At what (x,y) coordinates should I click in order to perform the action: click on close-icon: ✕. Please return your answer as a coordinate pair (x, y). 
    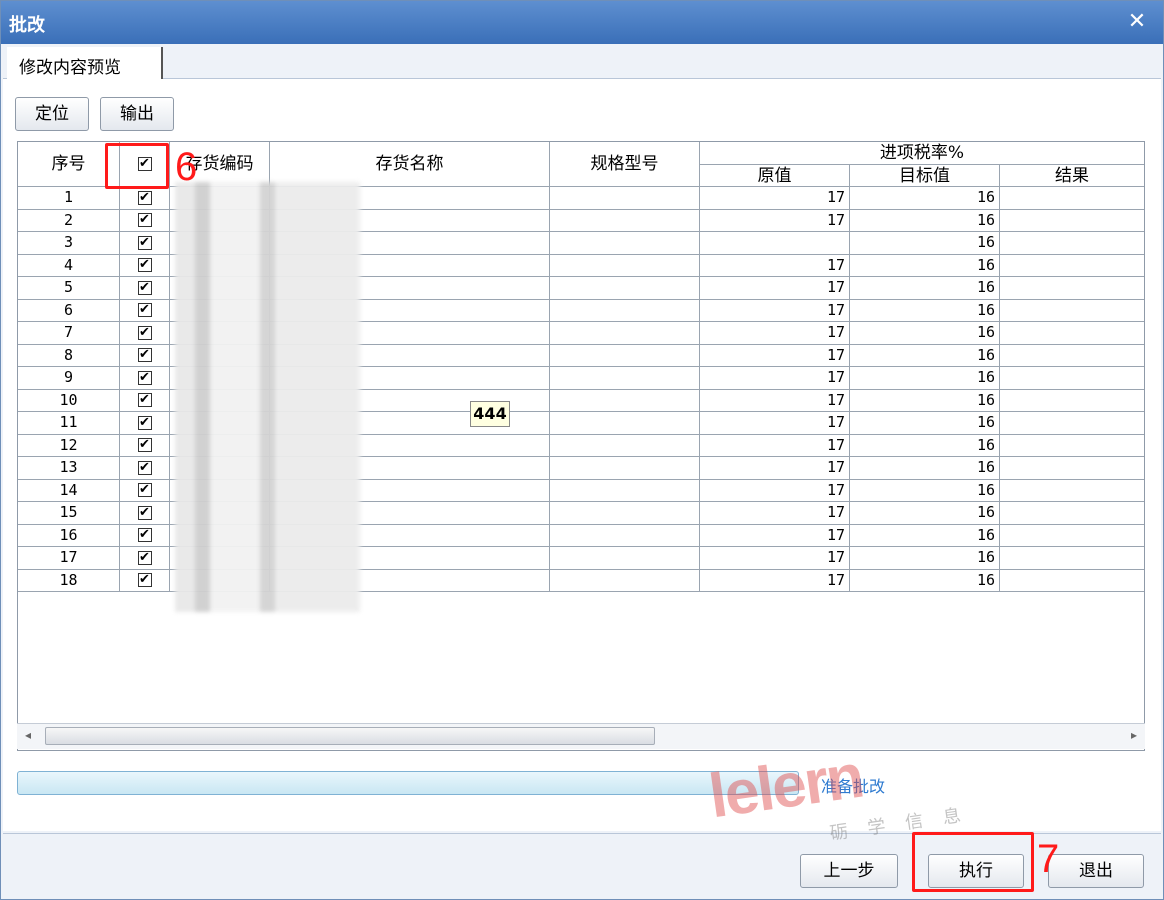
    Looking at the image, I should click on (1137, 22).